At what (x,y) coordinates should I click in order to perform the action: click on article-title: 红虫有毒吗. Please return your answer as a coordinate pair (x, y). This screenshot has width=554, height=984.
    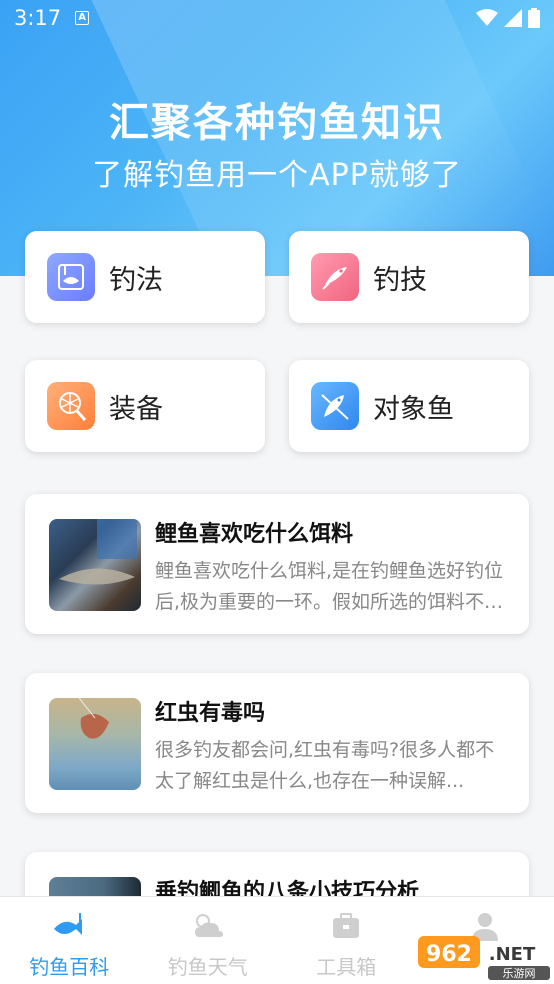
    Looking at the image, I should click on (210, 713).